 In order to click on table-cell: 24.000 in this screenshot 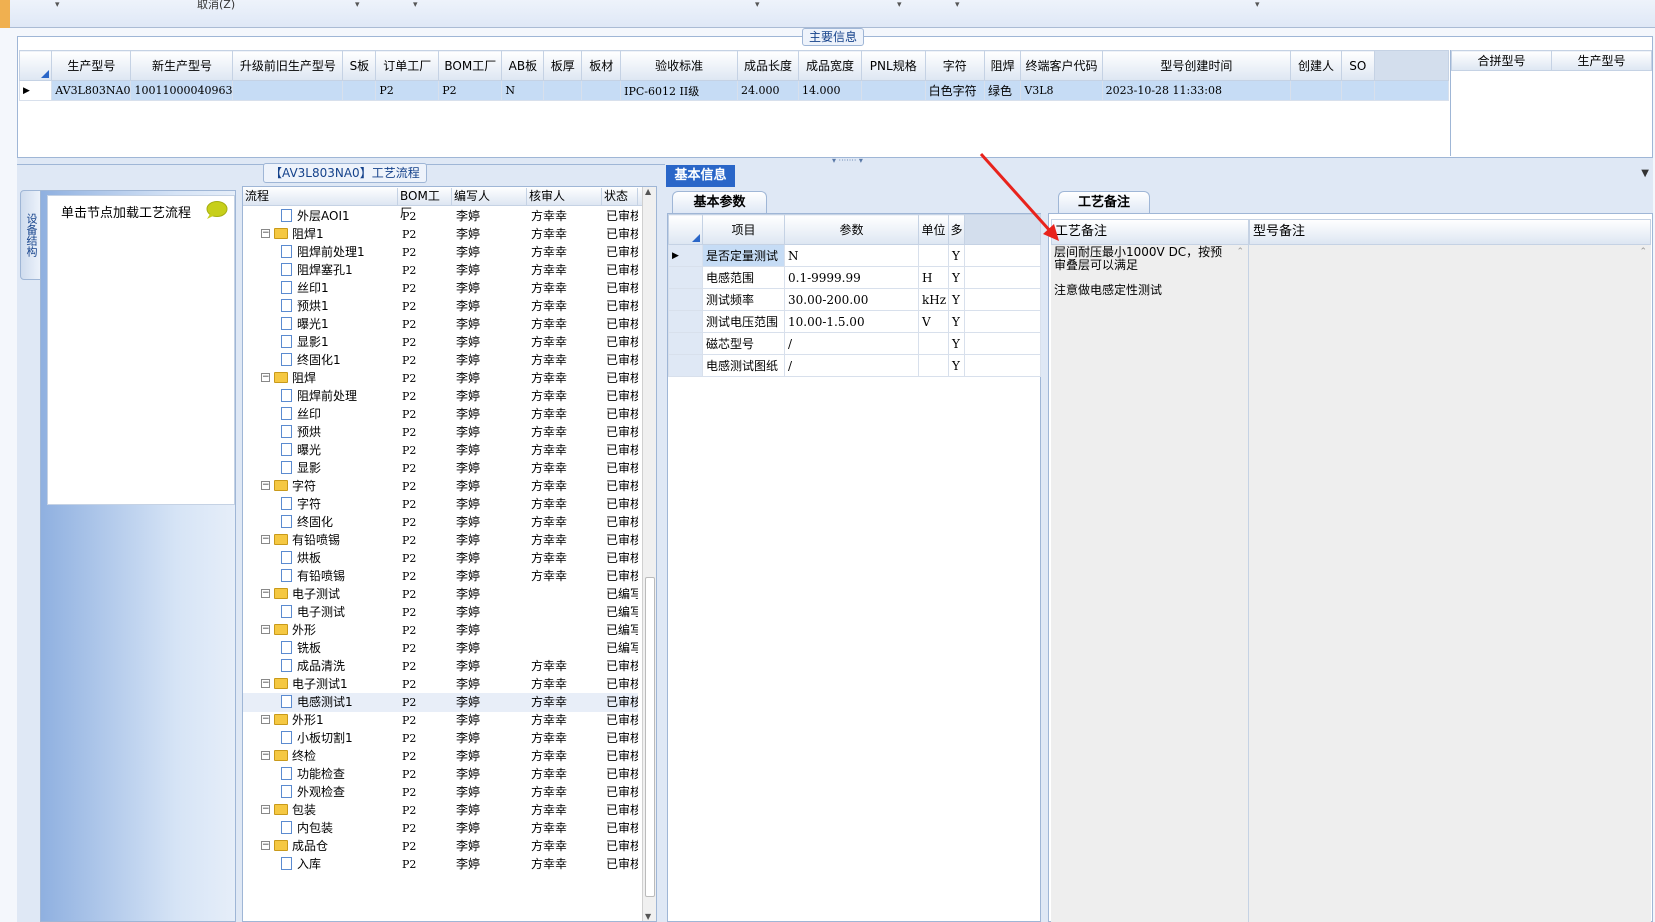, I will do `click(768, 90)`.